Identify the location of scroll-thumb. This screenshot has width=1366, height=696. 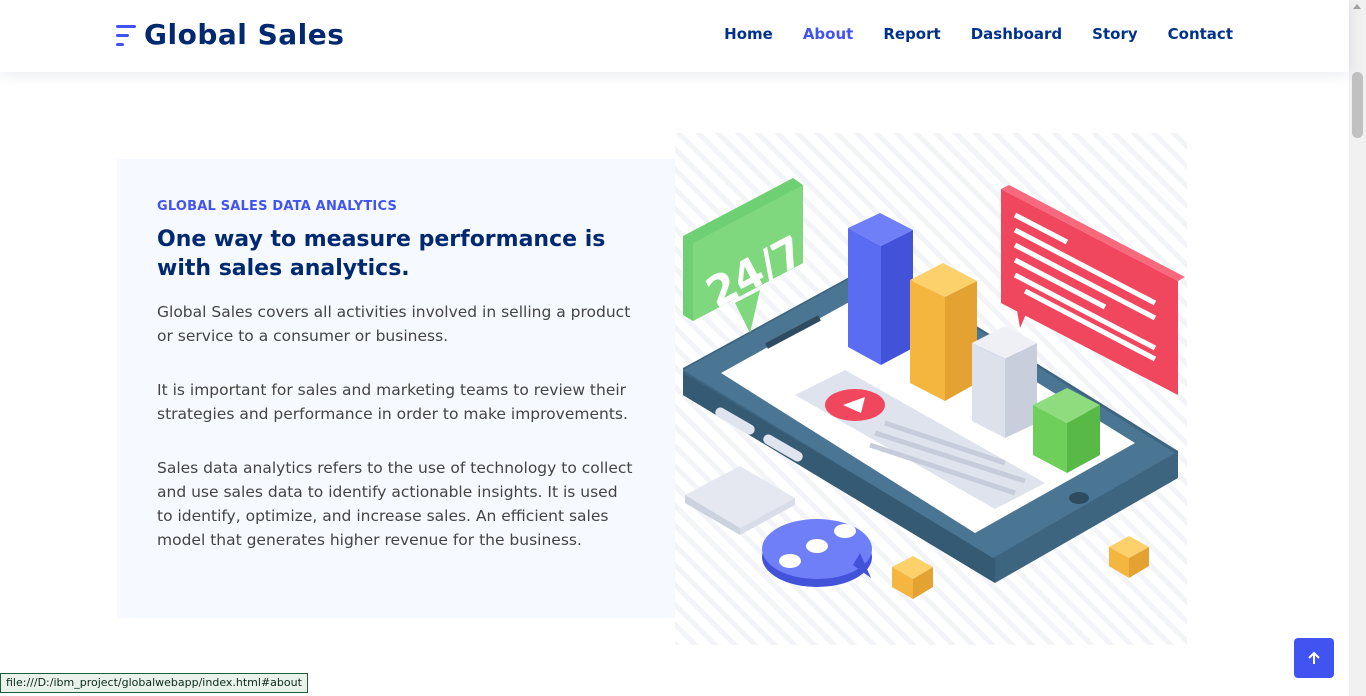
(1357, 105).